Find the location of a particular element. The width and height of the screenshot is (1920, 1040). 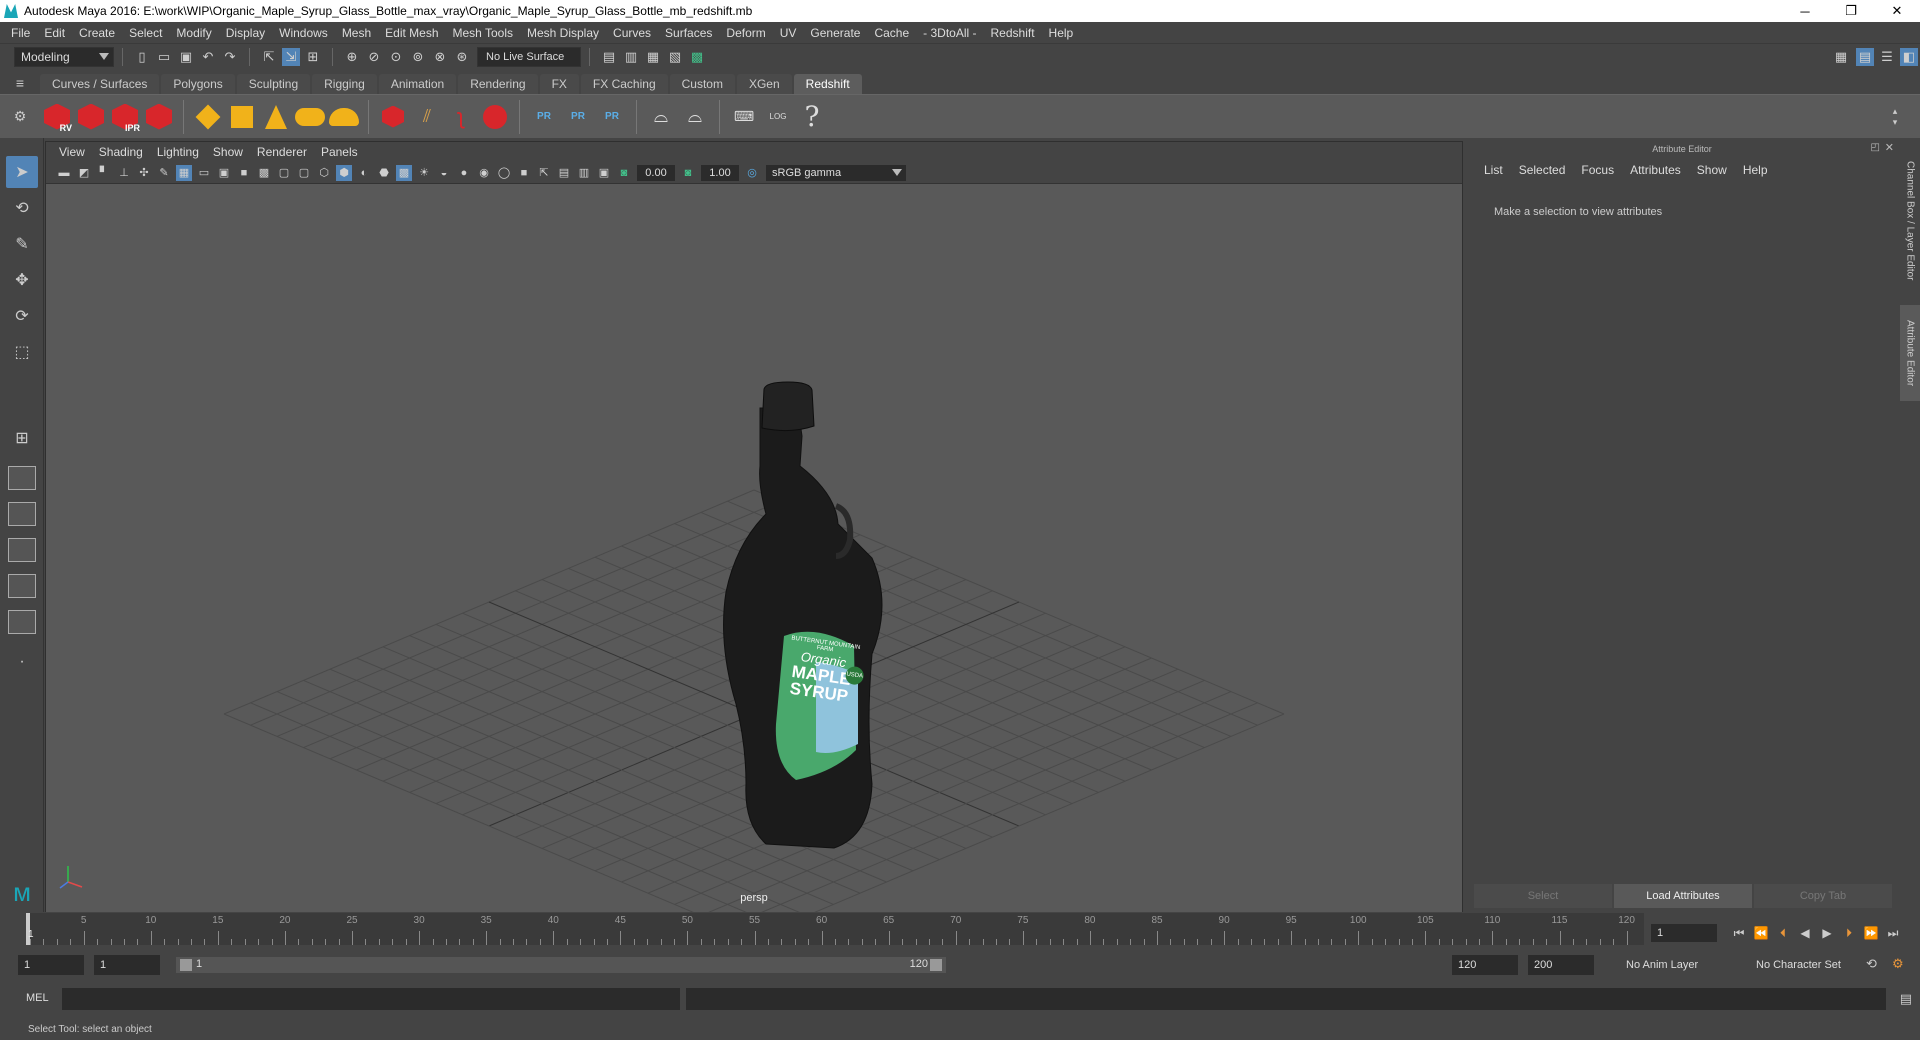

script-editor-icon: ▤ is located at coordinates (1906, 999).